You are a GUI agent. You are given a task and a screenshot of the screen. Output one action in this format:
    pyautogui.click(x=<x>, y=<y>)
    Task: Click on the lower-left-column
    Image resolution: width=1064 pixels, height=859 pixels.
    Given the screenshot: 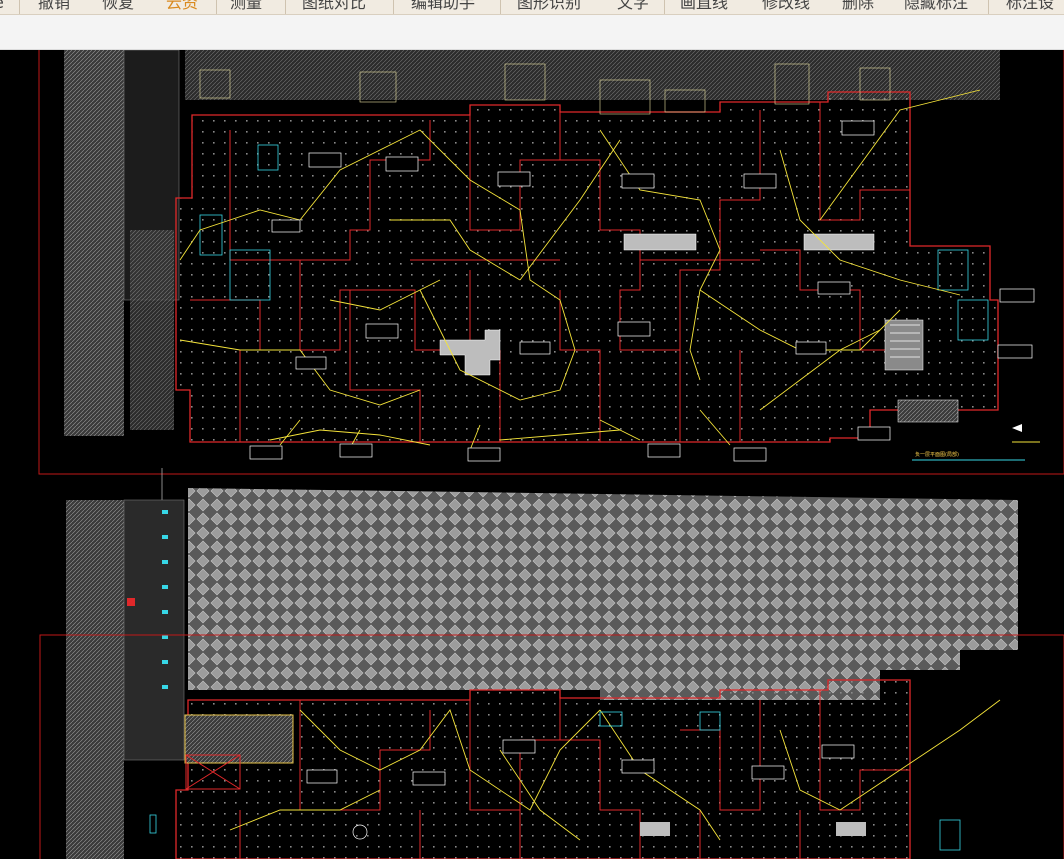 What is the action you would take?
    pyautogui.click(x=154, y=630)
    